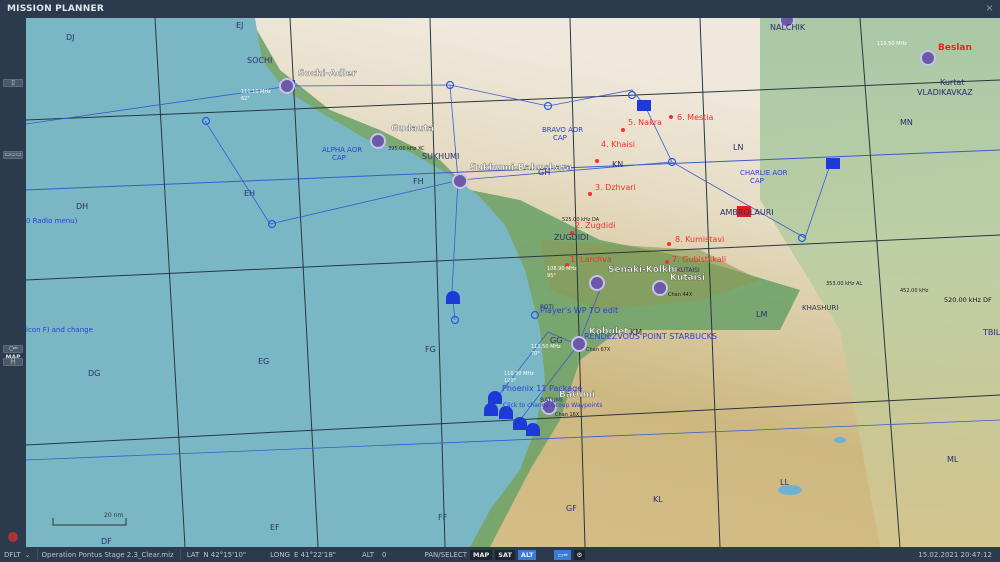 The image size is (1000, 562). What do you see at coordinates (500, 9) in the screenshot?
I see `title-bar: MISSION PLANNER ×` at bounding box center [500, 9].